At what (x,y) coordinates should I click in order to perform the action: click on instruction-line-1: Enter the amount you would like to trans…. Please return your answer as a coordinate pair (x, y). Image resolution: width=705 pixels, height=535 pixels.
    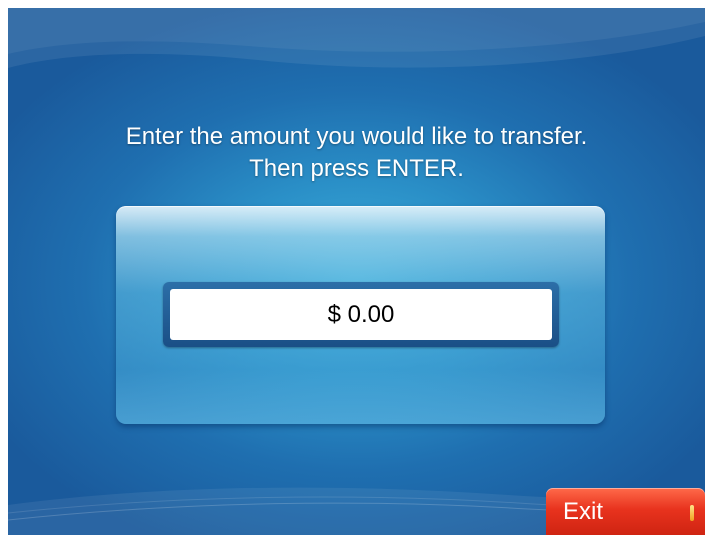
    Looking at the image, I should click on (356, 136).